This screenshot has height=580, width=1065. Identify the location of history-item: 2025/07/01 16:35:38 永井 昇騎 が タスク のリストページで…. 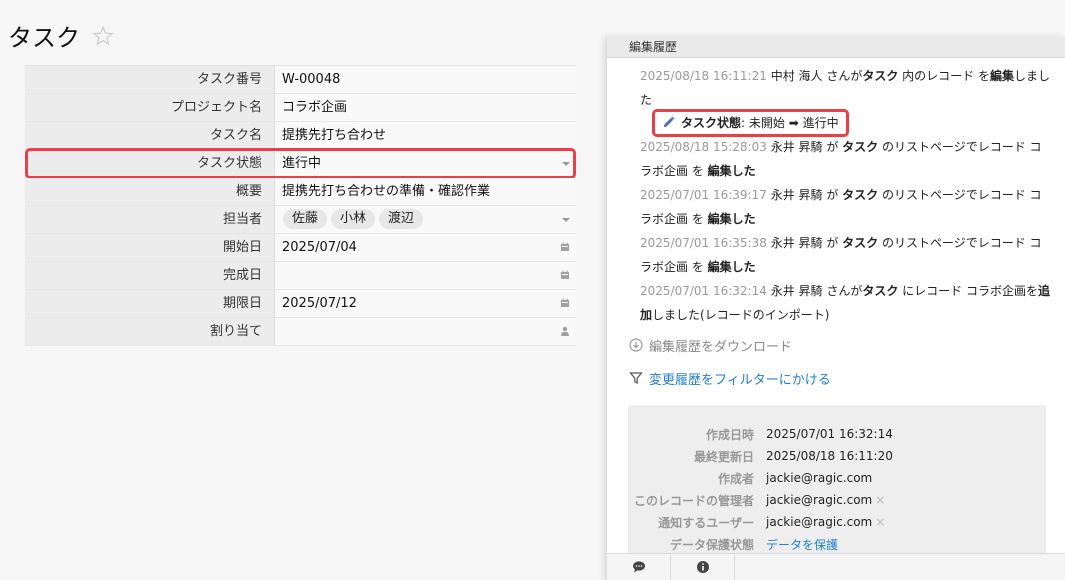
(845, 255).